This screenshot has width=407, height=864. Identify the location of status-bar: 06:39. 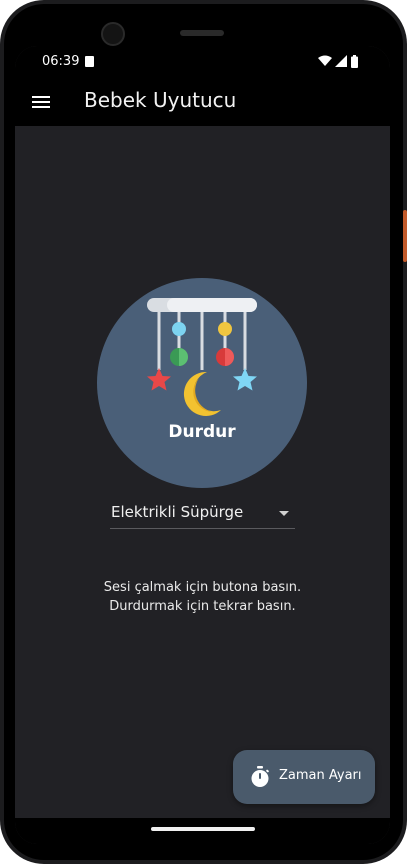
(202, 61).